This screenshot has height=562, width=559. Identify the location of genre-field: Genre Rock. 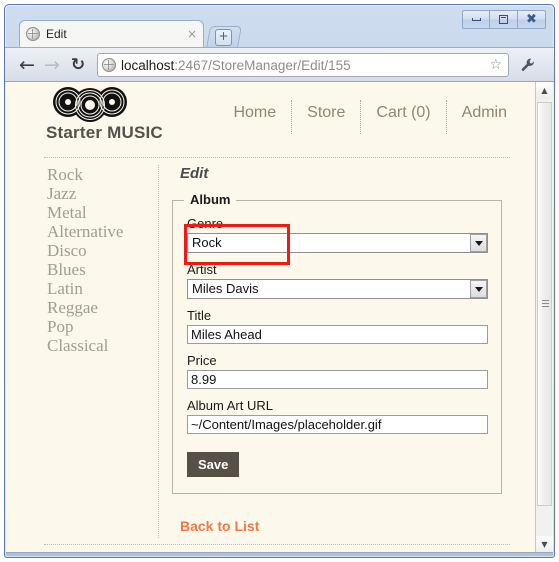
(337, 234).